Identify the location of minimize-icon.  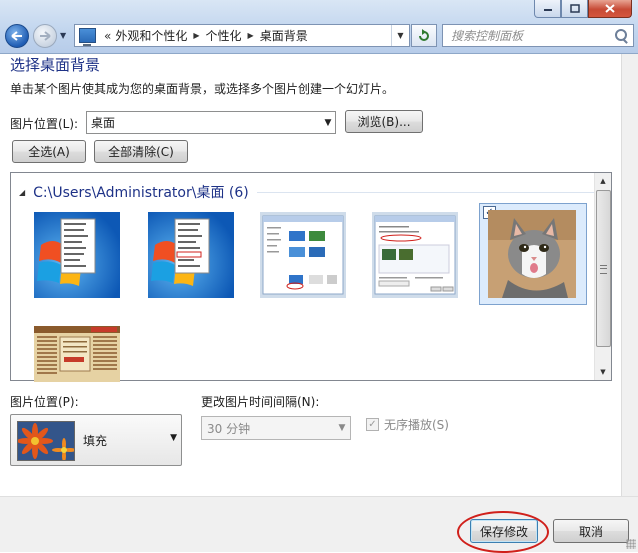
(547, 9).